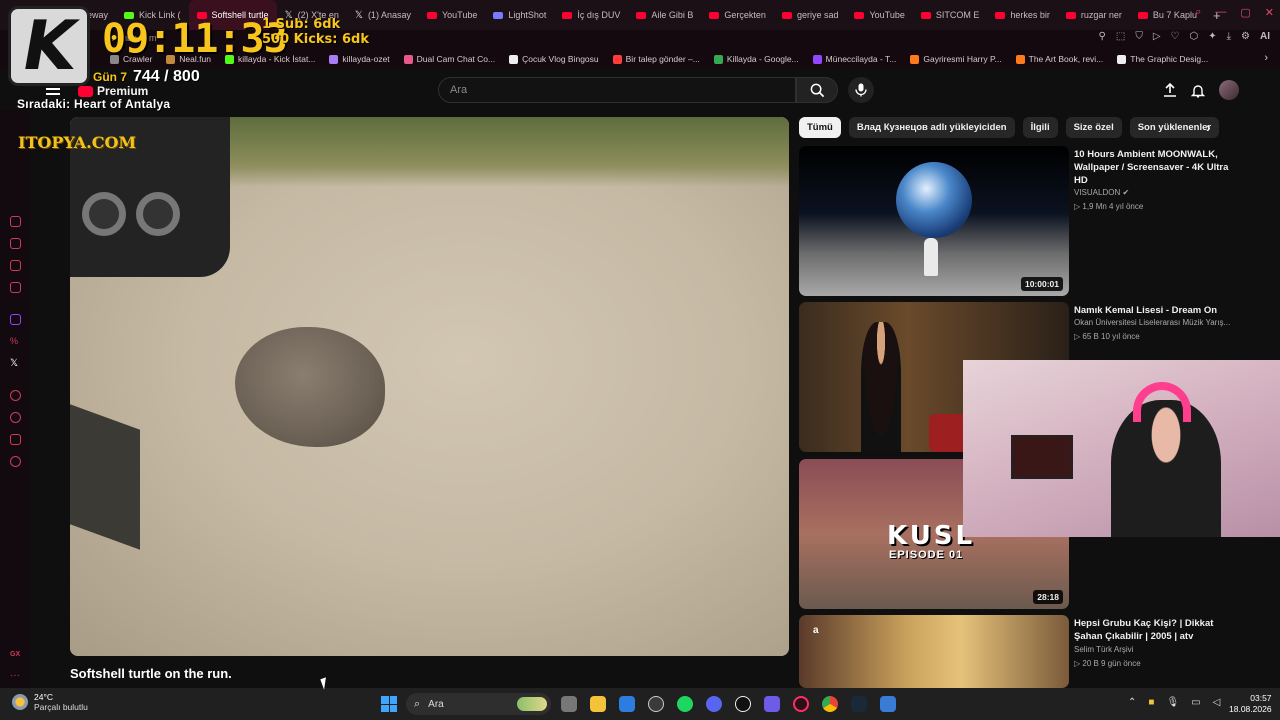  What do you see at coordinates (1195, 702) in the screenshot?
I see `network-icon: ▭` at bounding box center [1195, 702].